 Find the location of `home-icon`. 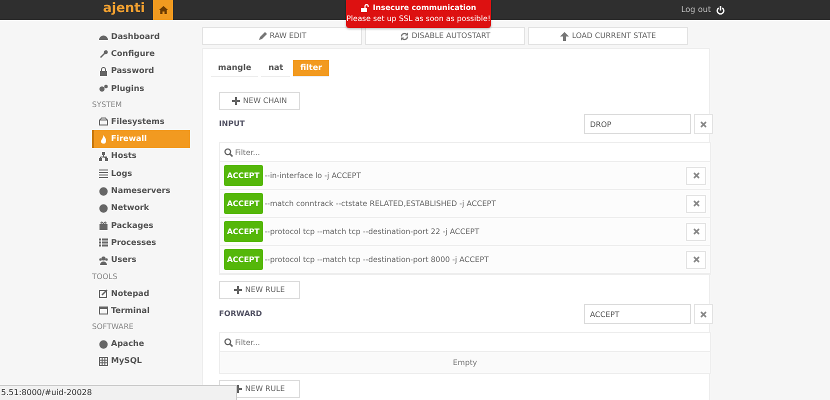

home-icon is located at coordinates (163, 10).